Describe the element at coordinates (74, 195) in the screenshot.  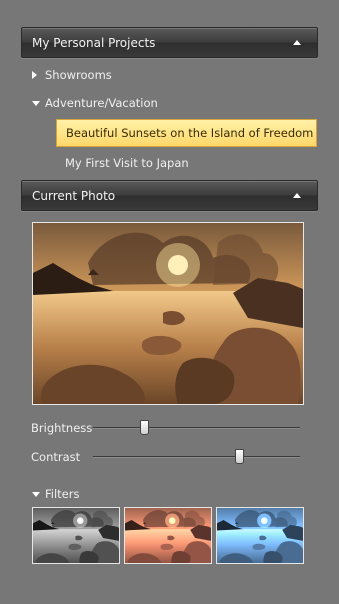
I see `current-photo-panel-title: Current Photo` at that location.